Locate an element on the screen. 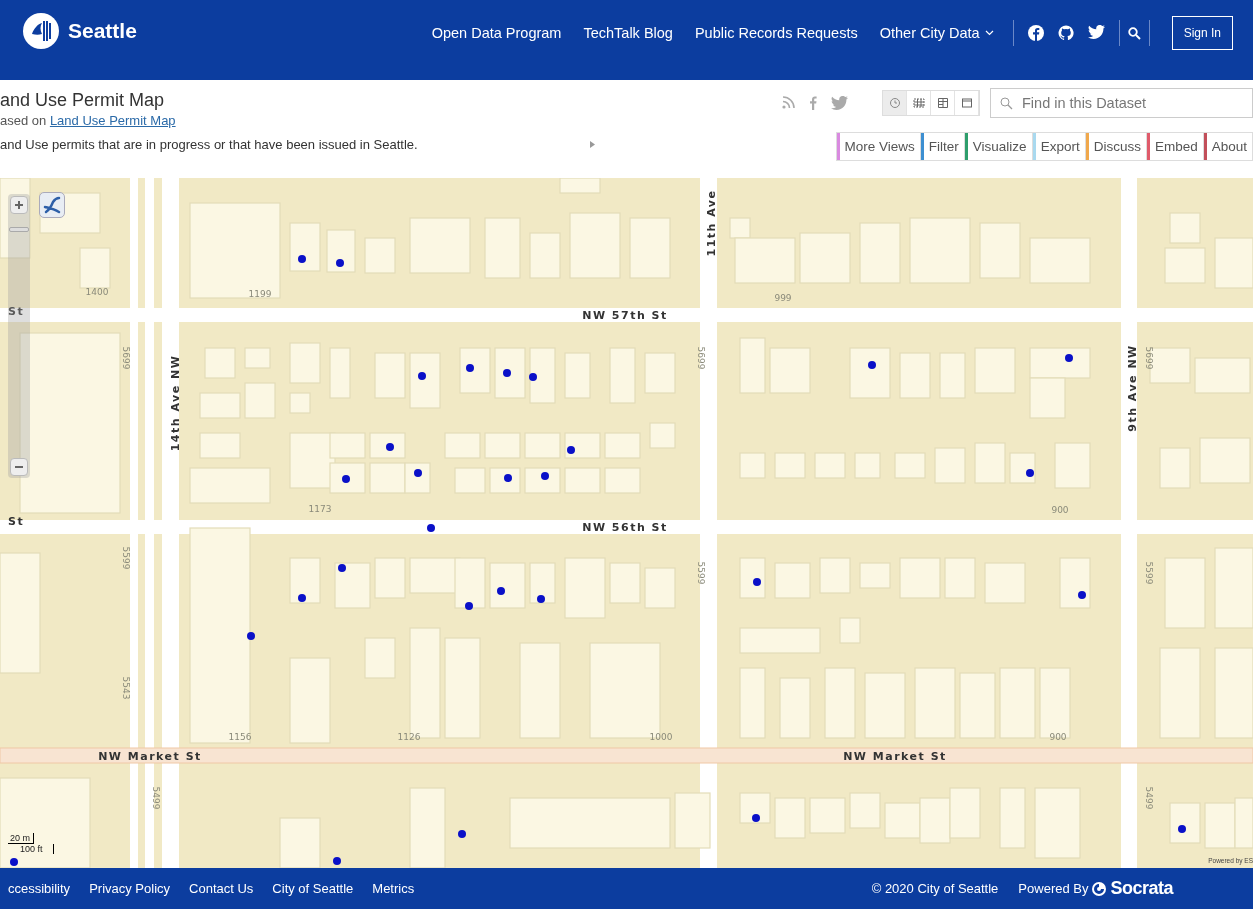 This screenshot has width=1253, height=909. tab: Export is located at coordinates (1059, 146).